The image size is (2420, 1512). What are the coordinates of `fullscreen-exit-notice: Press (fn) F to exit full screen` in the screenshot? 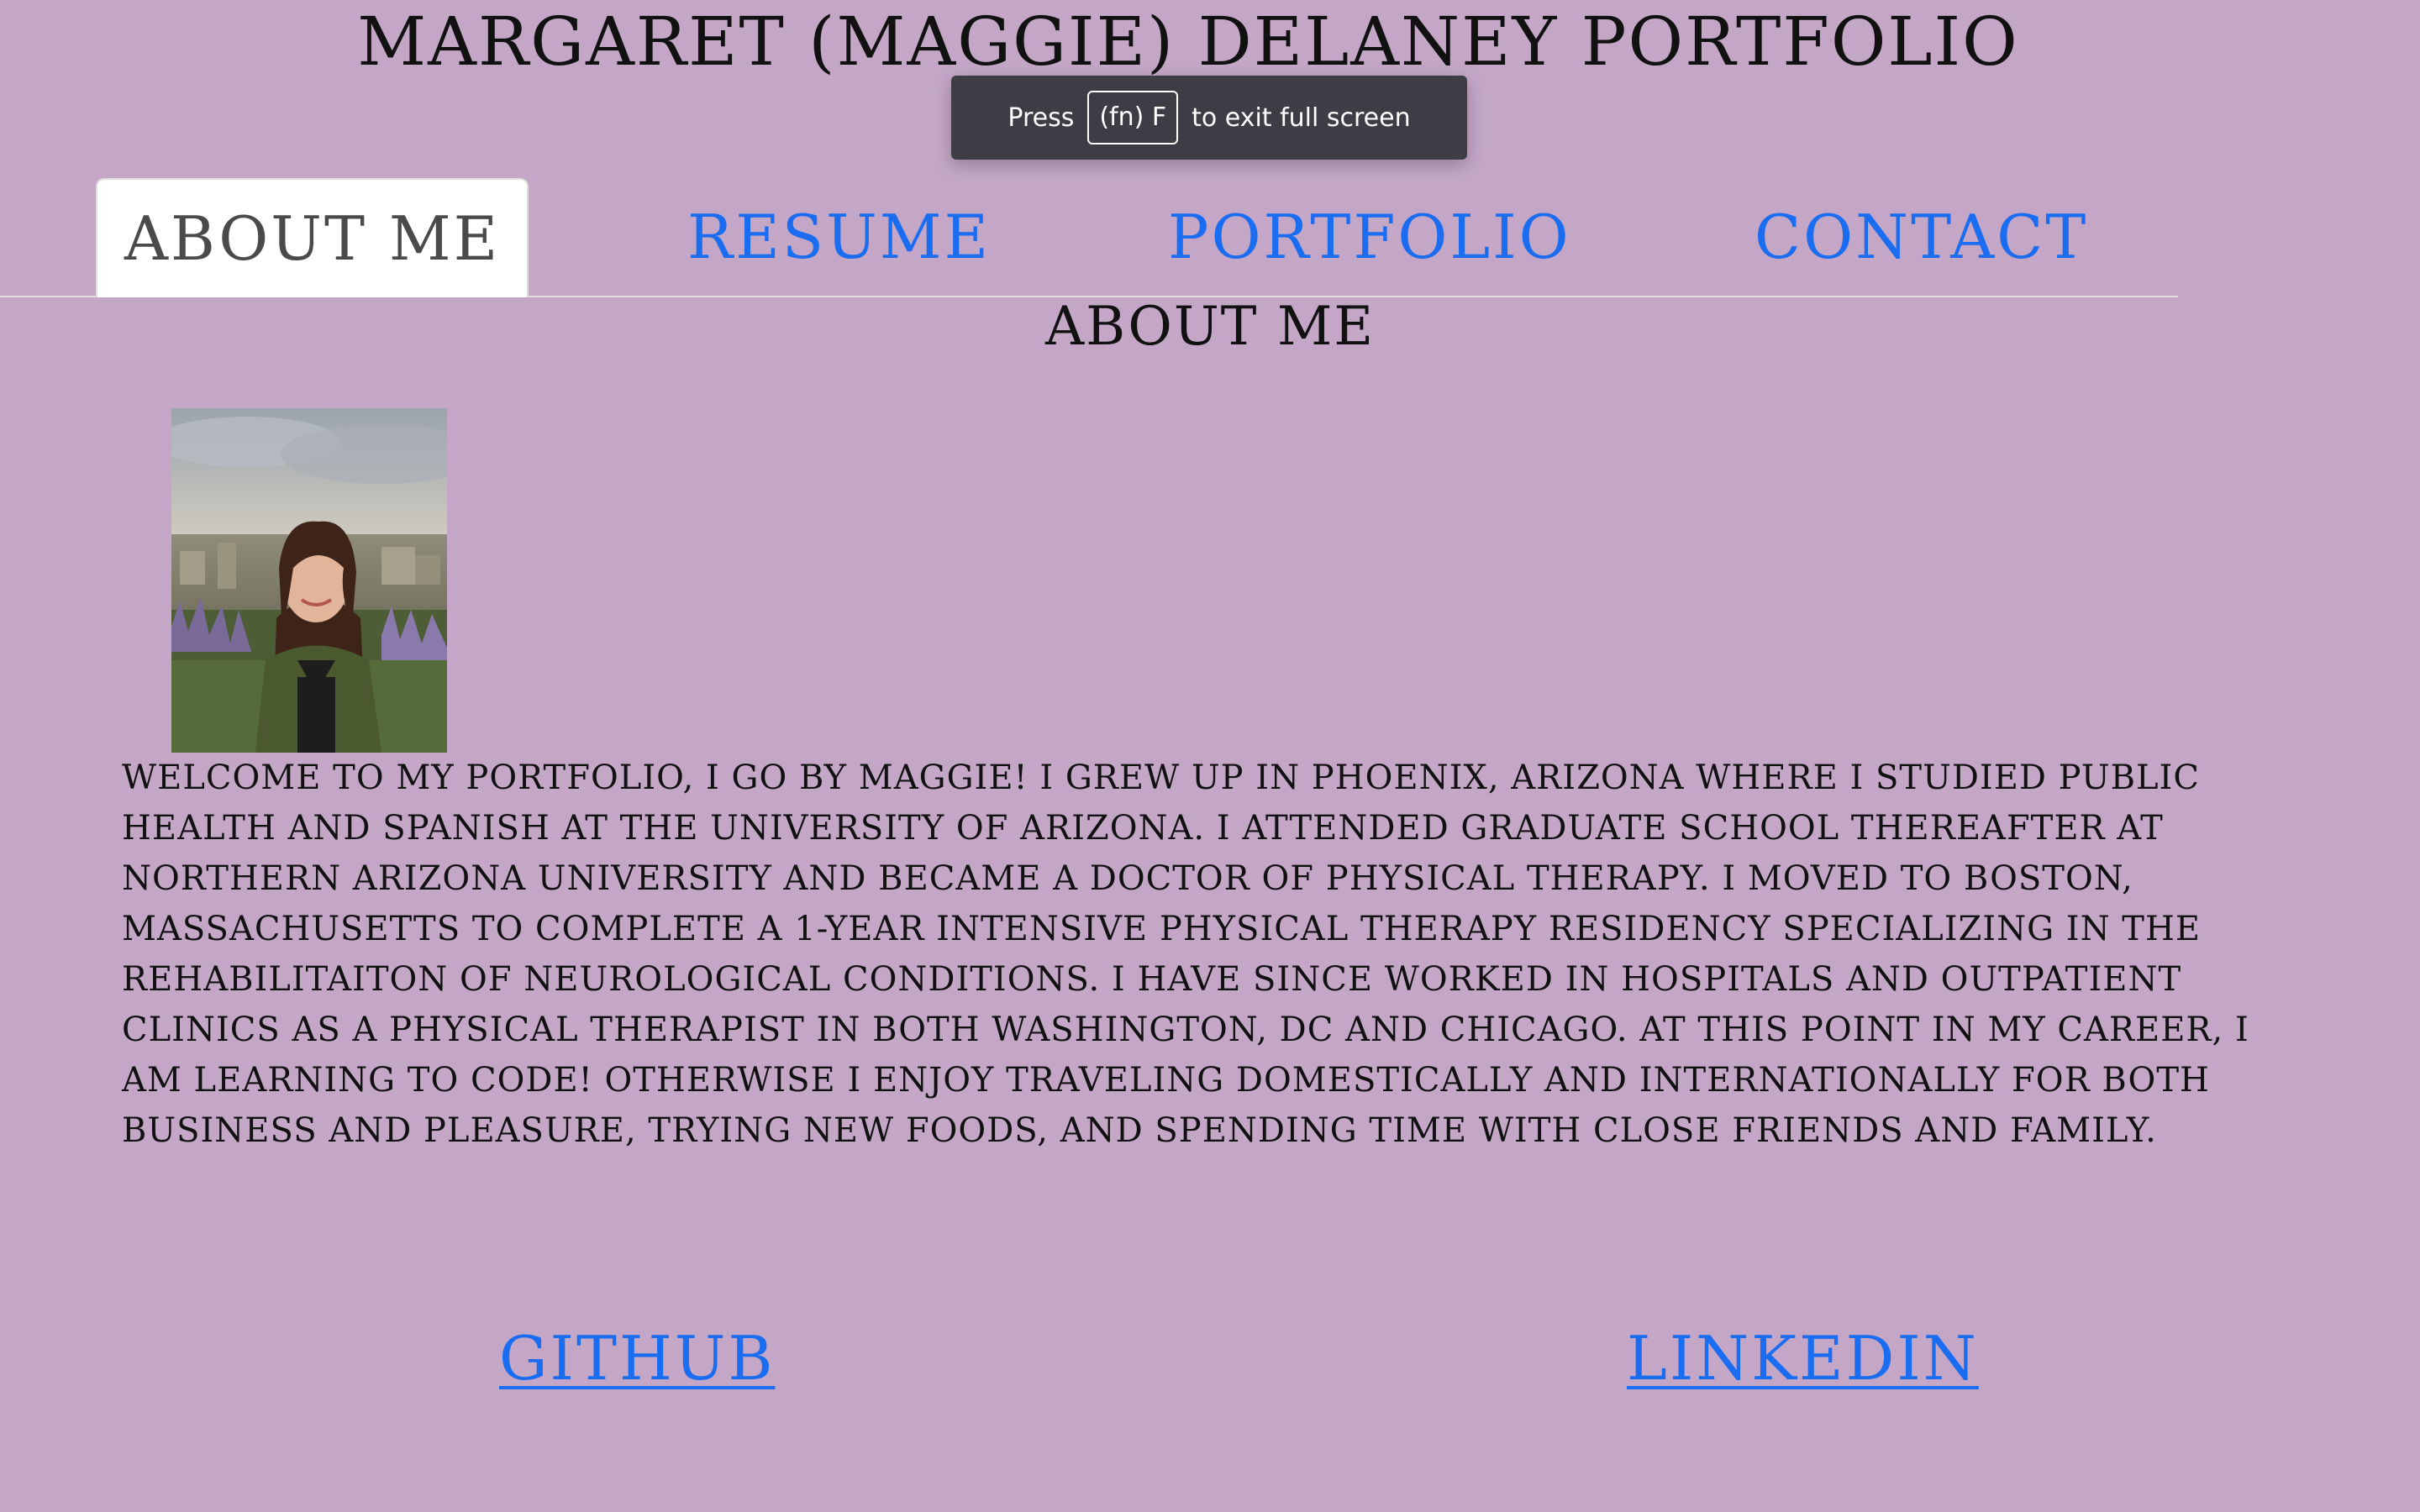 It's located at (1209, 118).